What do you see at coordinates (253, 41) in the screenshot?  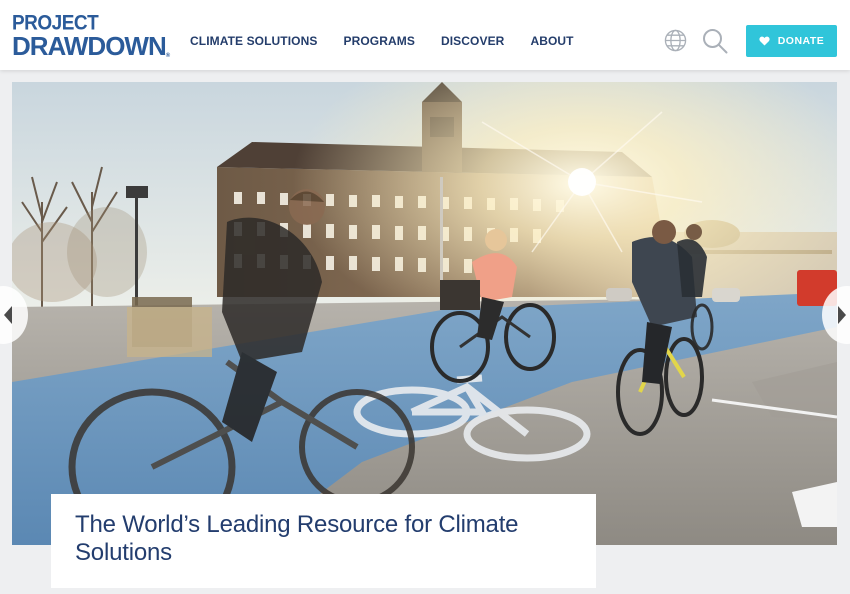 I see `nav-climate-solutions: CLIMATE SOLUTIONS` at bounding box center [253, 41].